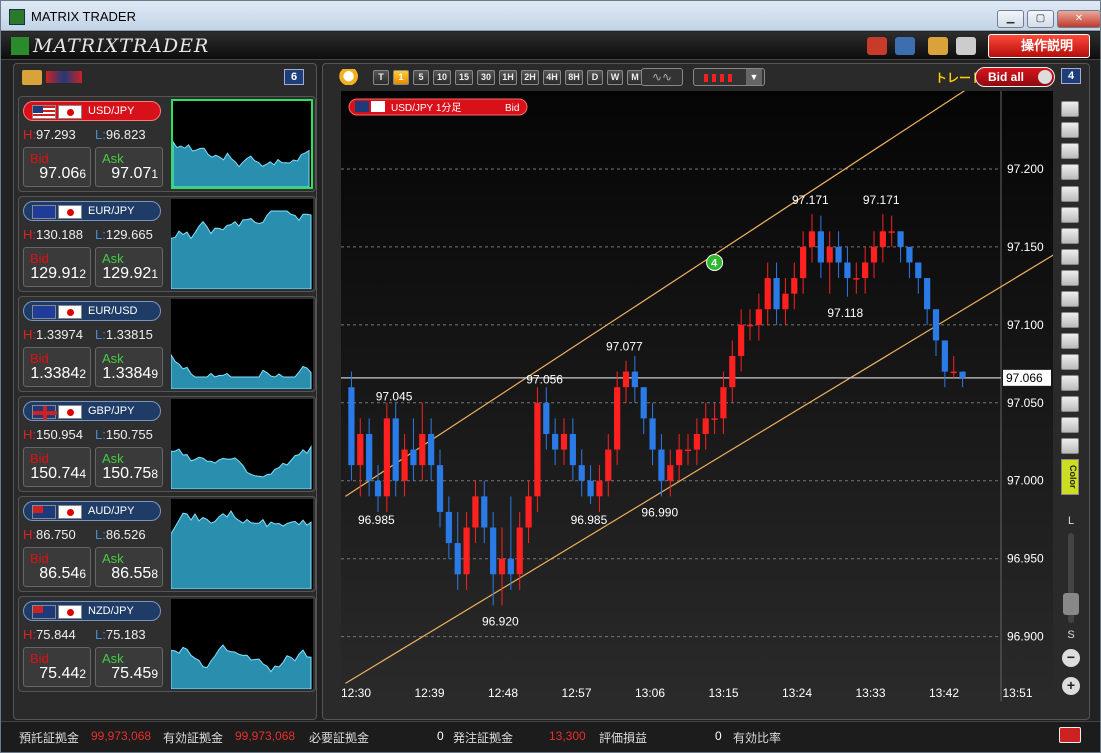 The image size is (1101, 753). What do you see at coordinates (442, 77) in the screenshot?
I see `timeframe-button-10: 10` at bounding box center [442, 77].